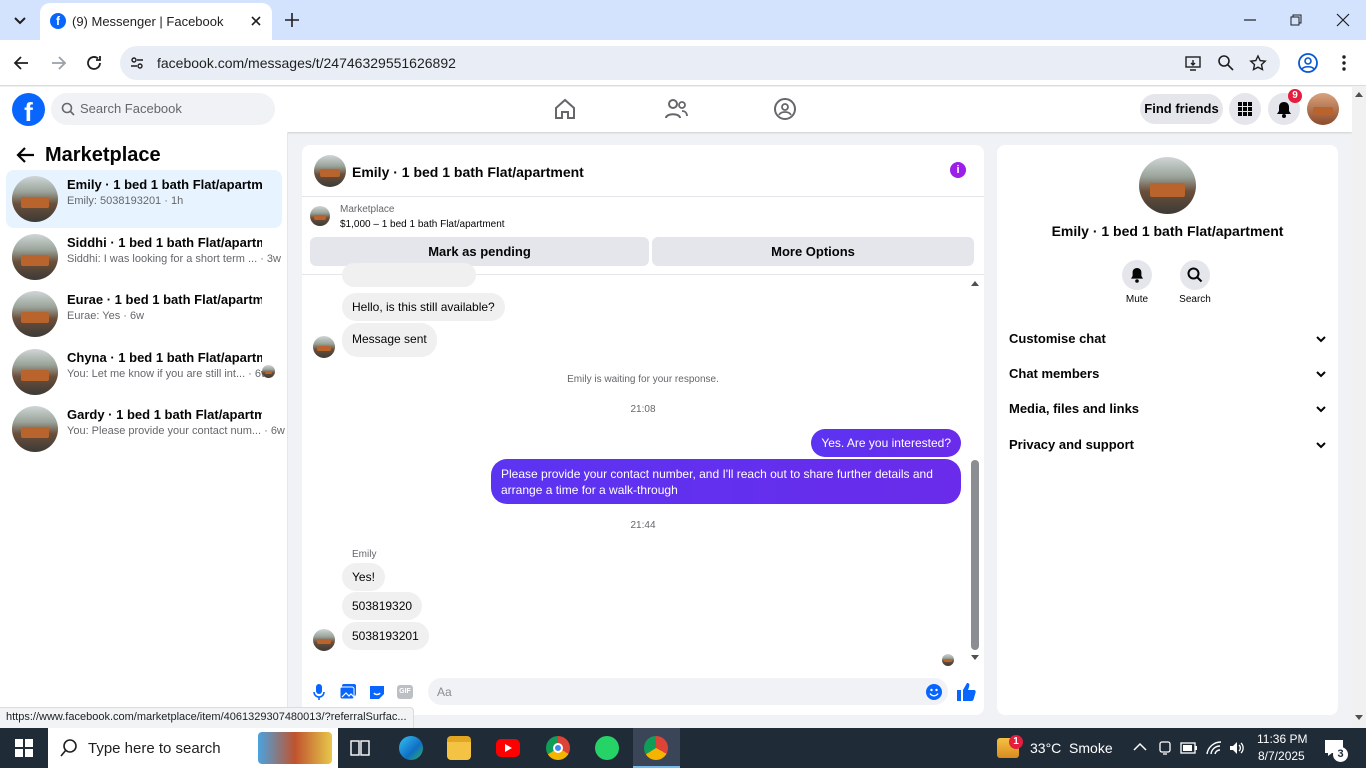 The height and width of the screenshot is (768, 1366). What do you see at coordinates (643, 525) in the screenshot?
I see `timestamp: 21:44` at bounding box center [643, 525].